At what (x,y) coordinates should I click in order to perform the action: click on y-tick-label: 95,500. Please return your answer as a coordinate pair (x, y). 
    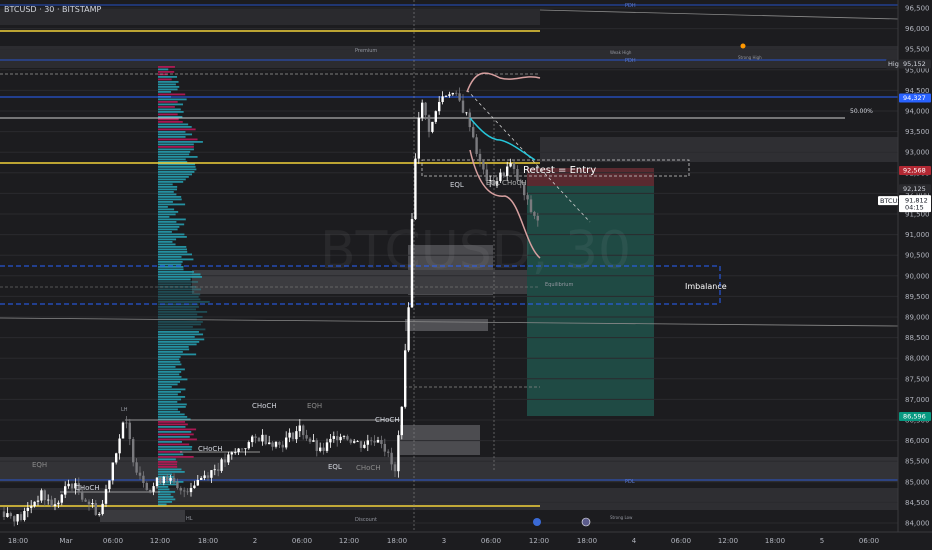
    Looking at the image, I should click on (917, 50).